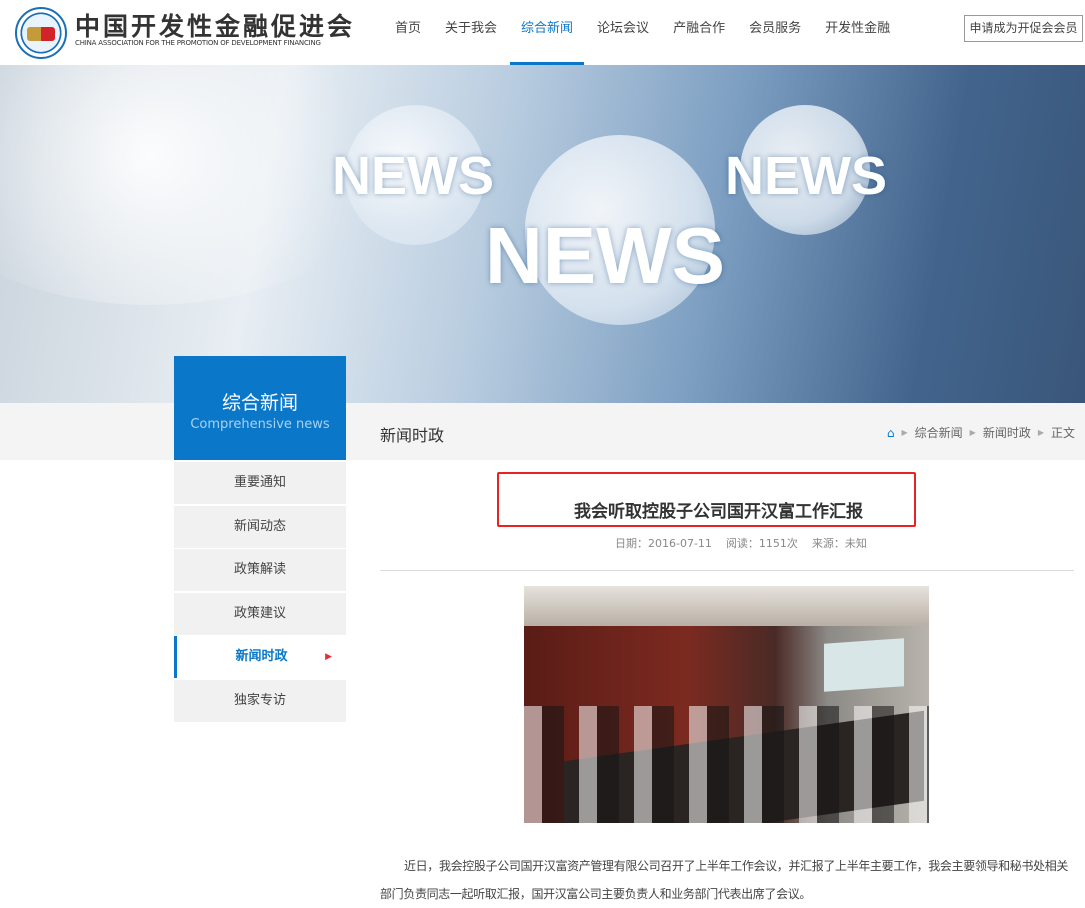 Image resolution: width=1085 pixels, height=908 pixels. What do you see at coordinates (857, 32) in the screenshot?
I see `nav-development-finance: 开发性金融` at bounding box center [857, 32].